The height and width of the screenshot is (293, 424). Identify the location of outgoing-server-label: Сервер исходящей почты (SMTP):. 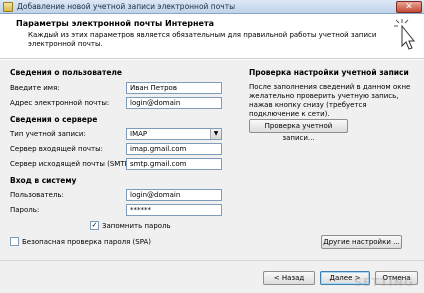
(72, 164).